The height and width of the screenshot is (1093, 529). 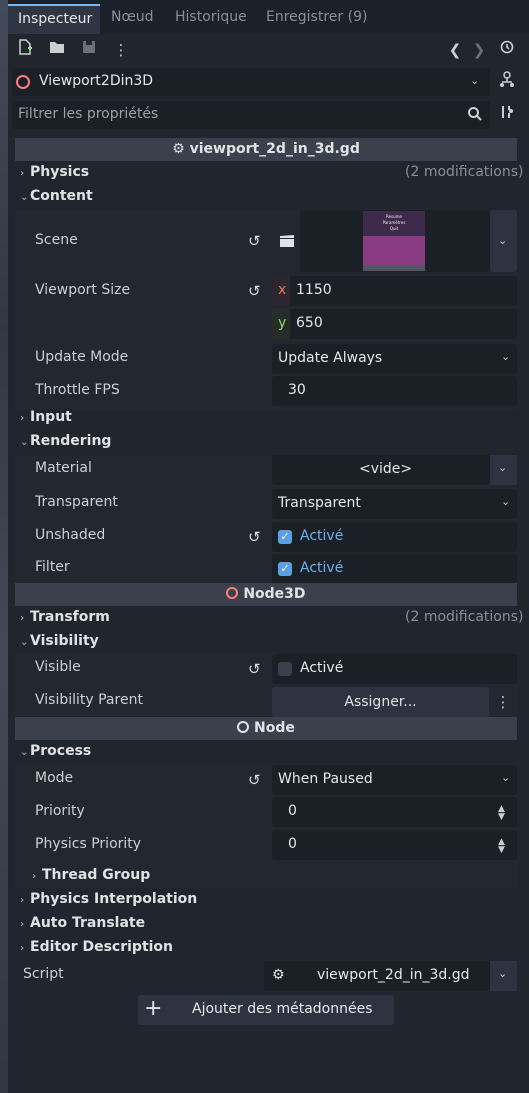 What do you see at coordinates (282, 1009) in the screenshot?
I see `add-metadata-label: Ajouter des métadonnées` at bounding box center [282, 1009].